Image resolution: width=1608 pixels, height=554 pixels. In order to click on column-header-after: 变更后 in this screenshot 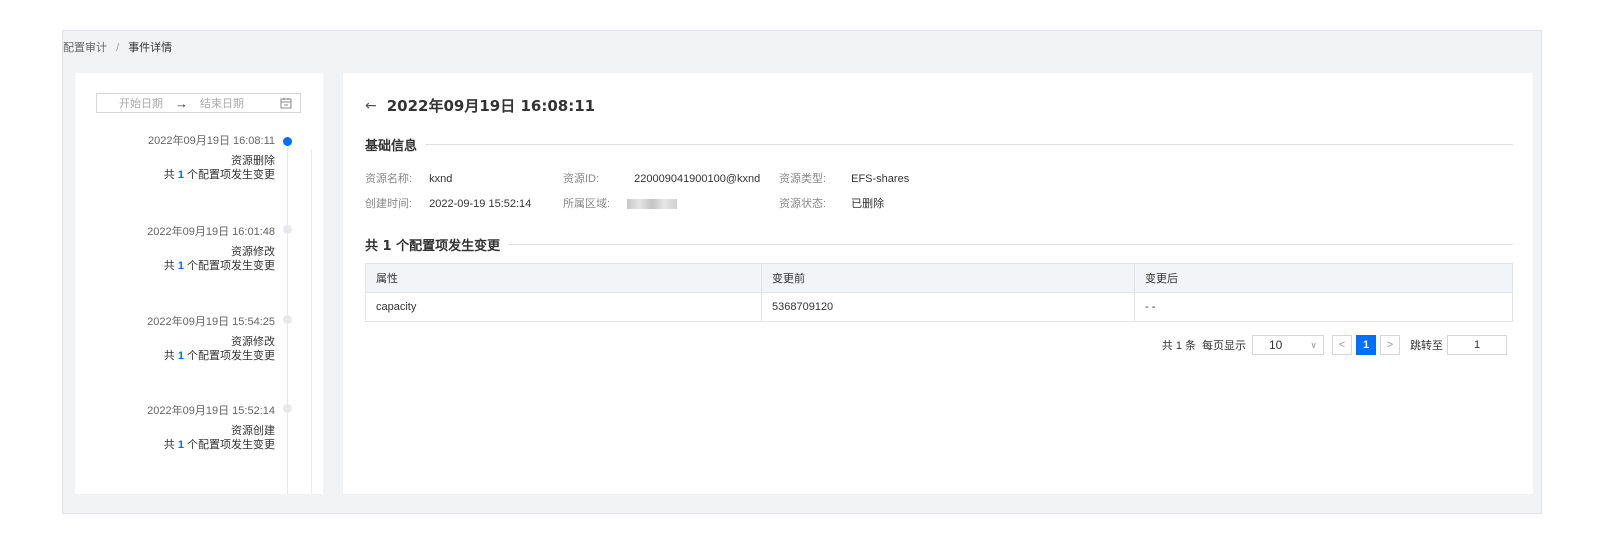, I will do `click(1323, 278)`.